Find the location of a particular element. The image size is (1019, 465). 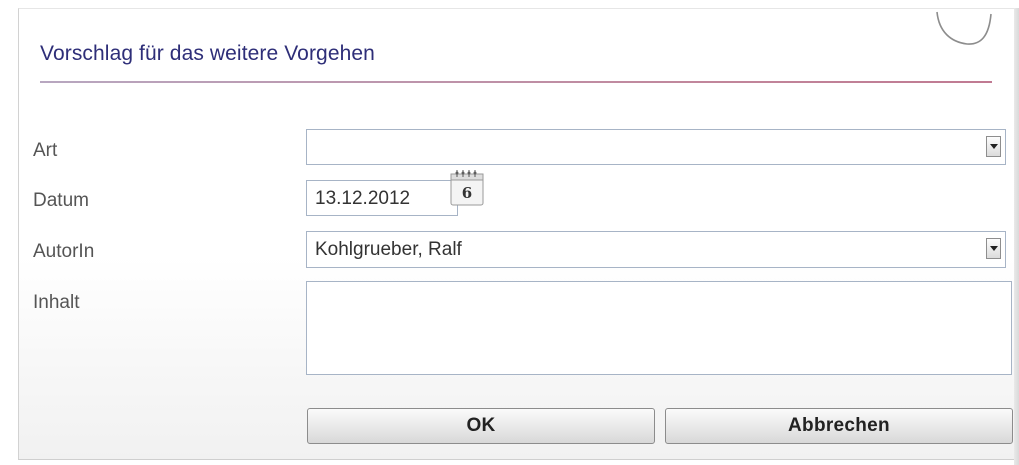

inhalt-label: Inhalt is located at coordinates (56, 302).